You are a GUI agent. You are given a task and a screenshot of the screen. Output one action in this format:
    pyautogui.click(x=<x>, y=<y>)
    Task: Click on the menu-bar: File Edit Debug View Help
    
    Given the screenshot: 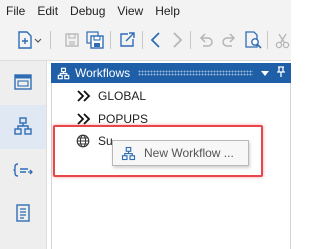 What is the action you would take?
    pyautogui.click(x=145, y=10)
    